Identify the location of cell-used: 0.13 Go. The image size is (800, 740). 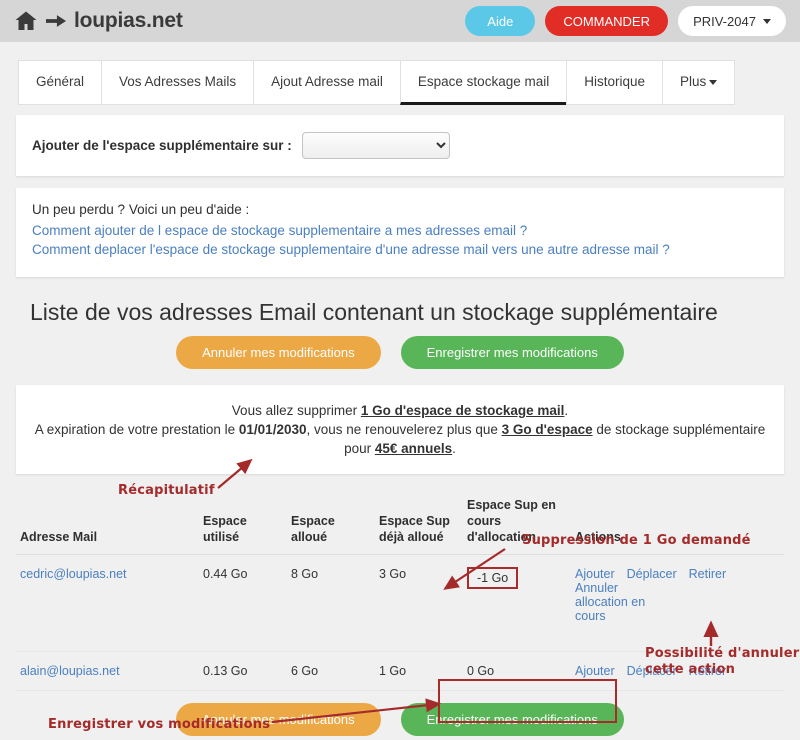
(243, 671).